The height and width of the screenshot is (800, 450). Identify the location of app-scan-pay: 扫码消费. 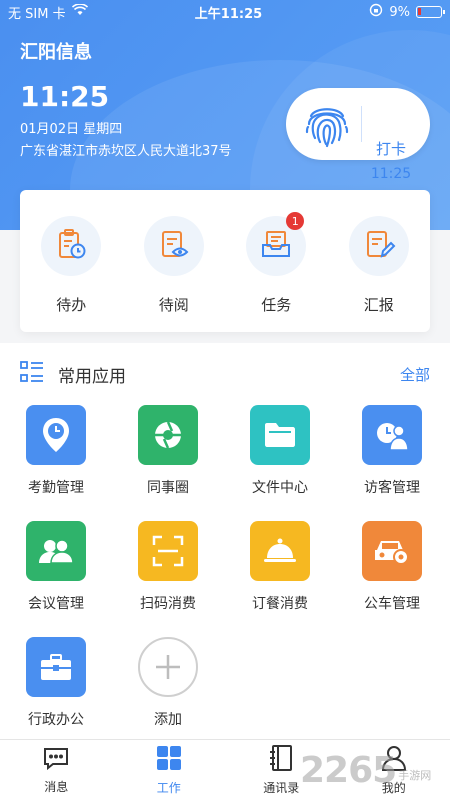
(168, 579).